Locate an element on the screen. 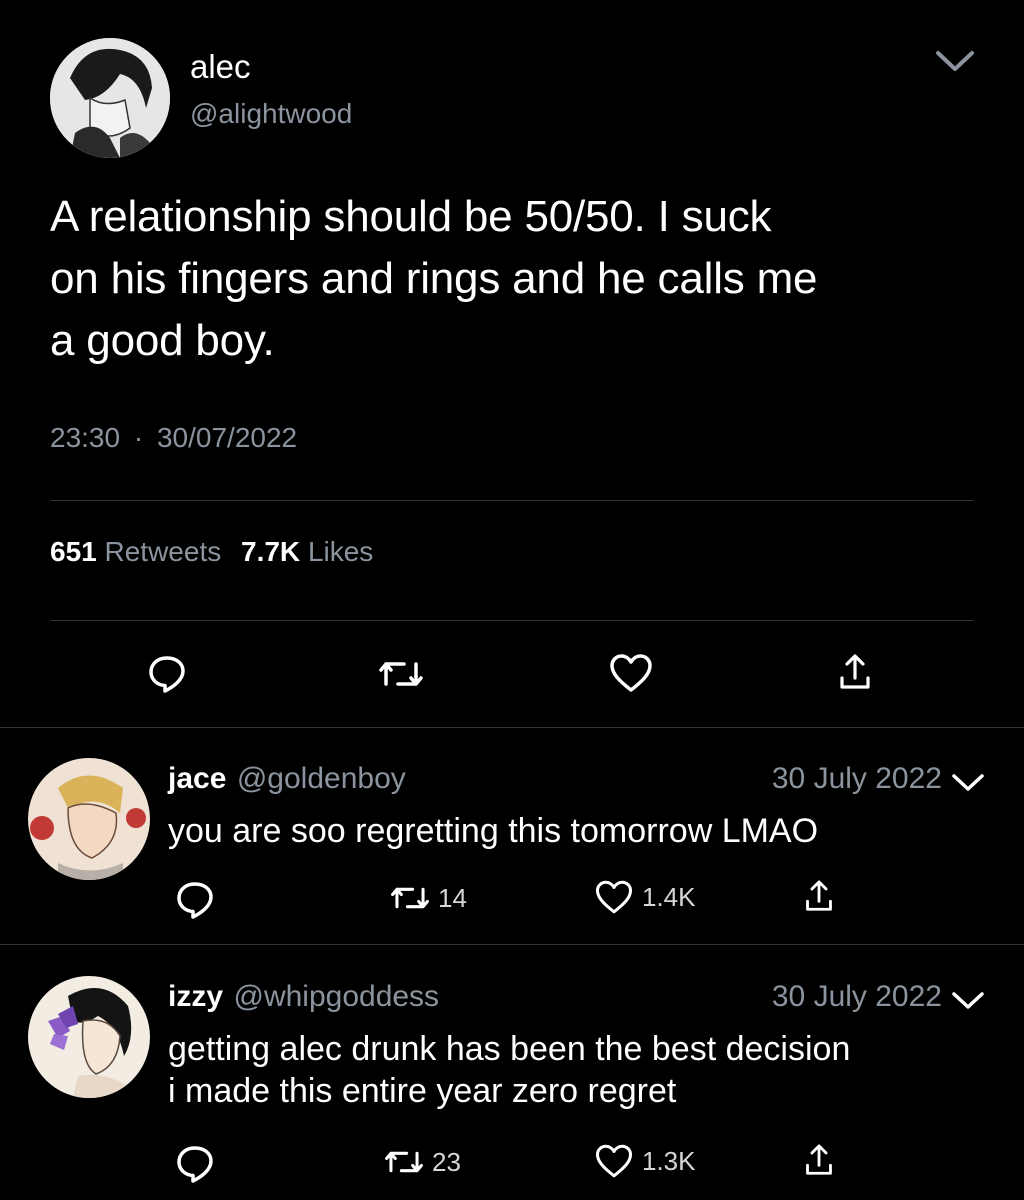 Image resolution: width=1024 pixels, height=1200 pixels. tweet-text-line: A relationship should be 50/50. I suck is located at coordinates (411, 216).